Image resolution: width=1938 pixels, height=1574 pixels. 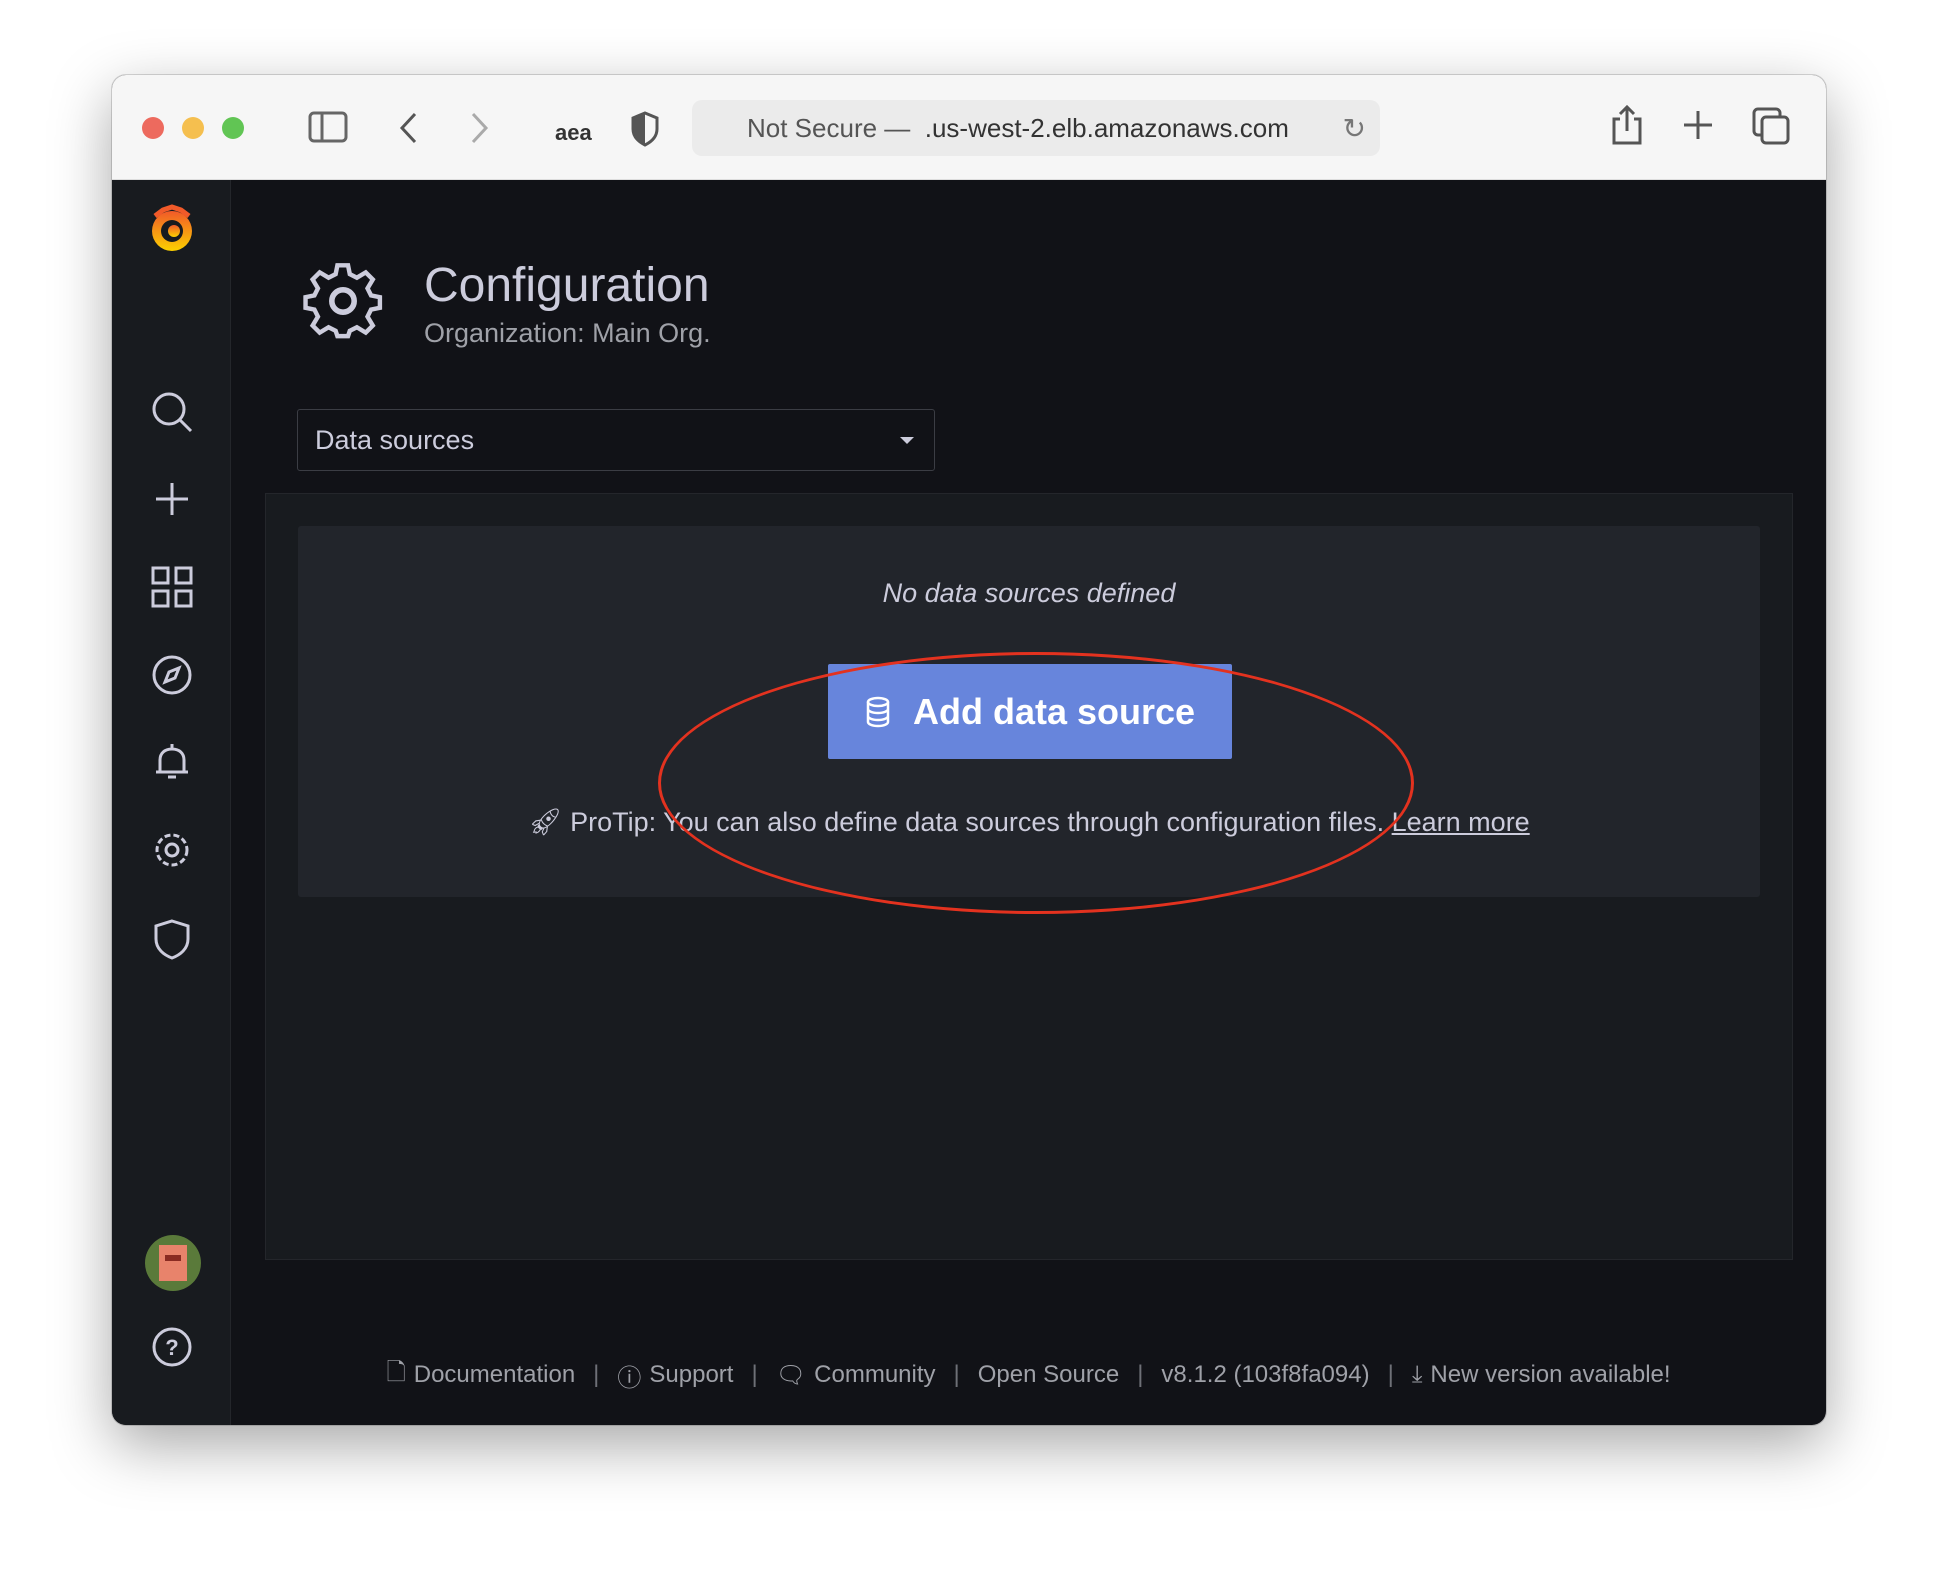 I want to click on tab-overview-icon, so click(x=1771, y=126).